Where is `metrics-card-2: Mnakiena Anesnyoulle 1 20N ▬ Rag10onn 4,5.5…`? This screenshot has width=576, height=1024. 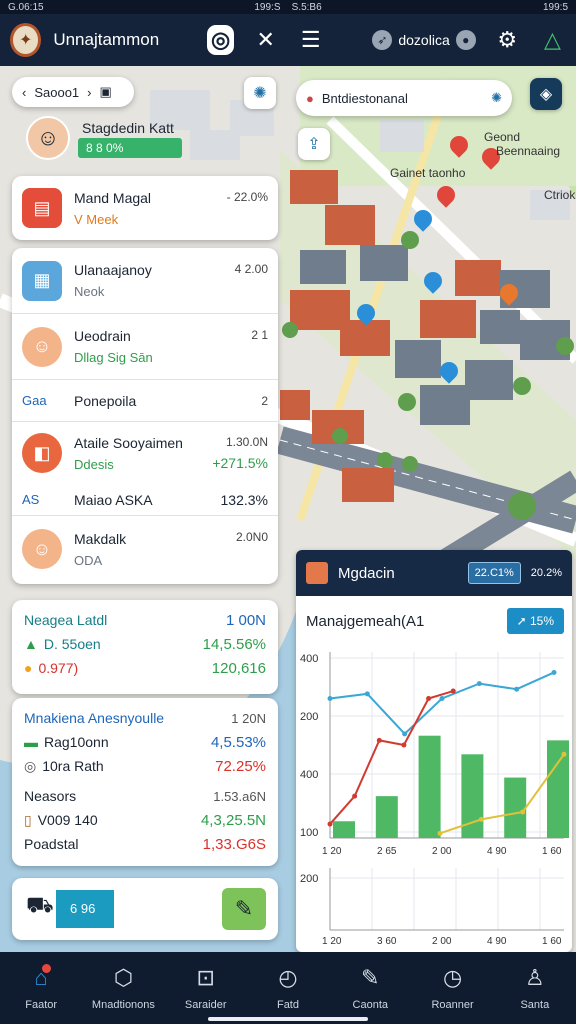 metrics-card-2: Mnakiena Anesnyoulle 1 20N ▬ Rag10onn 4,5.5… is located at coordinates (145, 782).